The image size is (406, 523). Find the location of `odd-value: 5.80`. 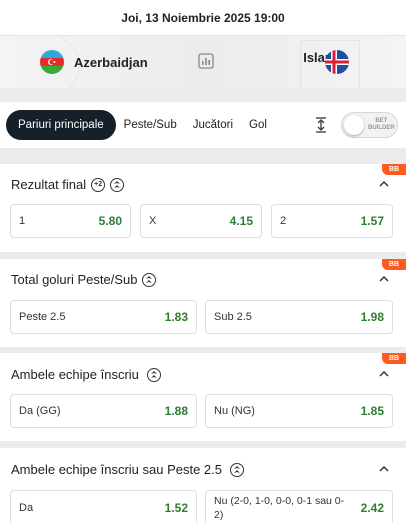

odd-value: 5.80 is located at coordinates (110, 221).